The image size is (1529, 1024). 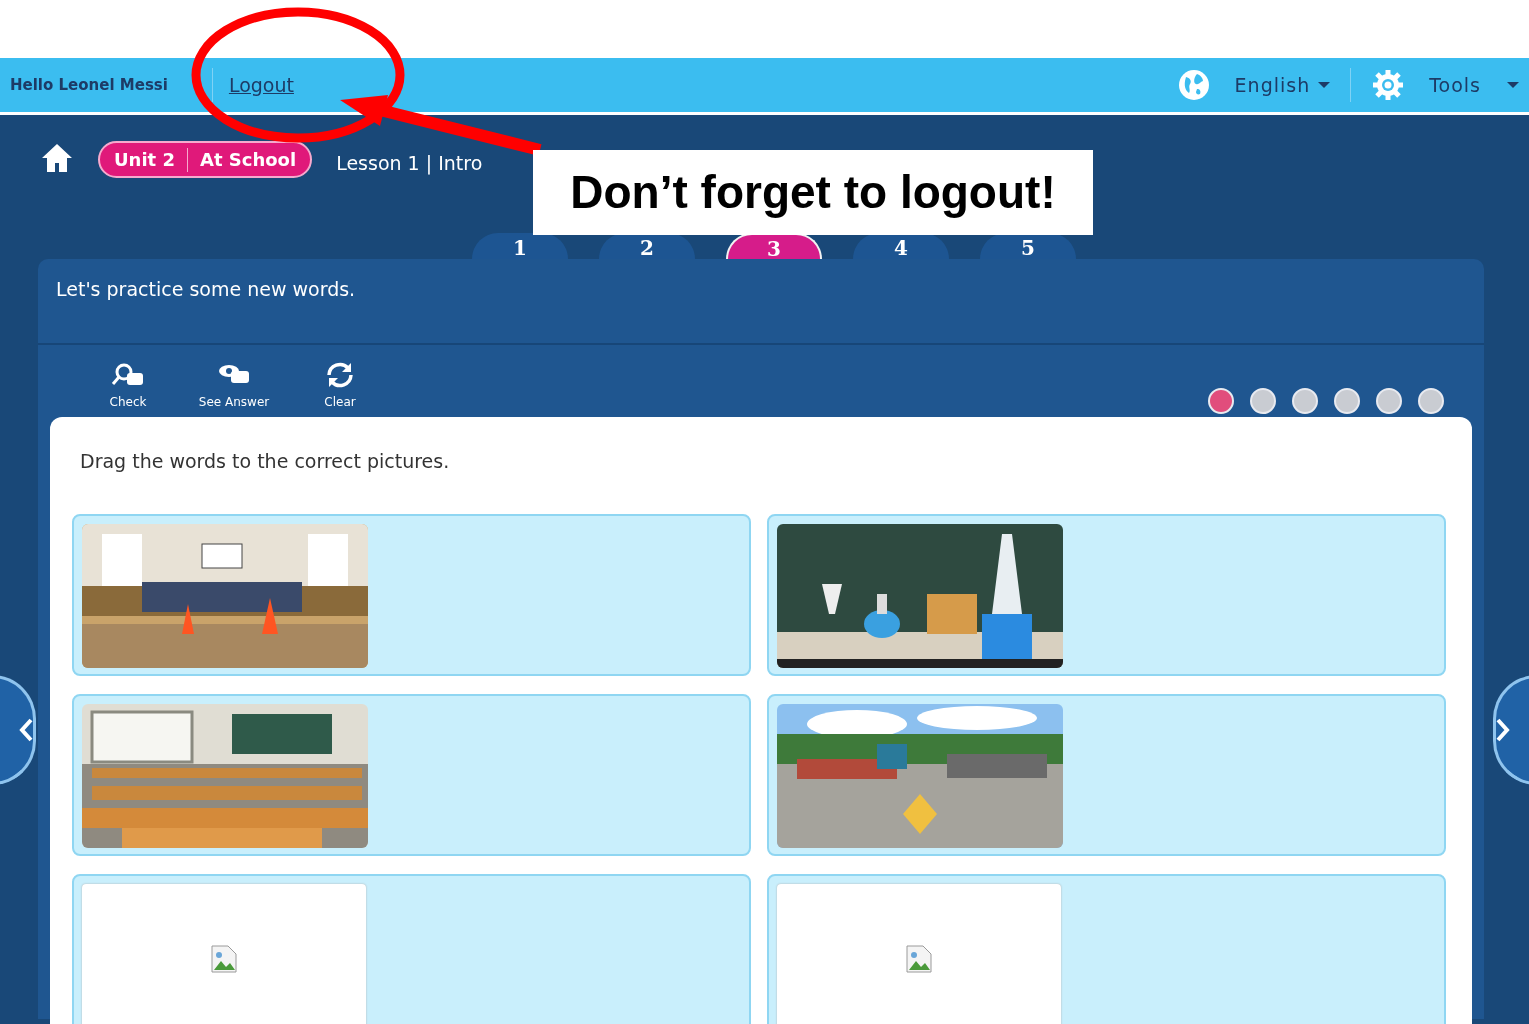 What do you see at coordinates (261, 85) in the screenshot?
I see `logout-link: Logout` at bounding box center [261, 85].